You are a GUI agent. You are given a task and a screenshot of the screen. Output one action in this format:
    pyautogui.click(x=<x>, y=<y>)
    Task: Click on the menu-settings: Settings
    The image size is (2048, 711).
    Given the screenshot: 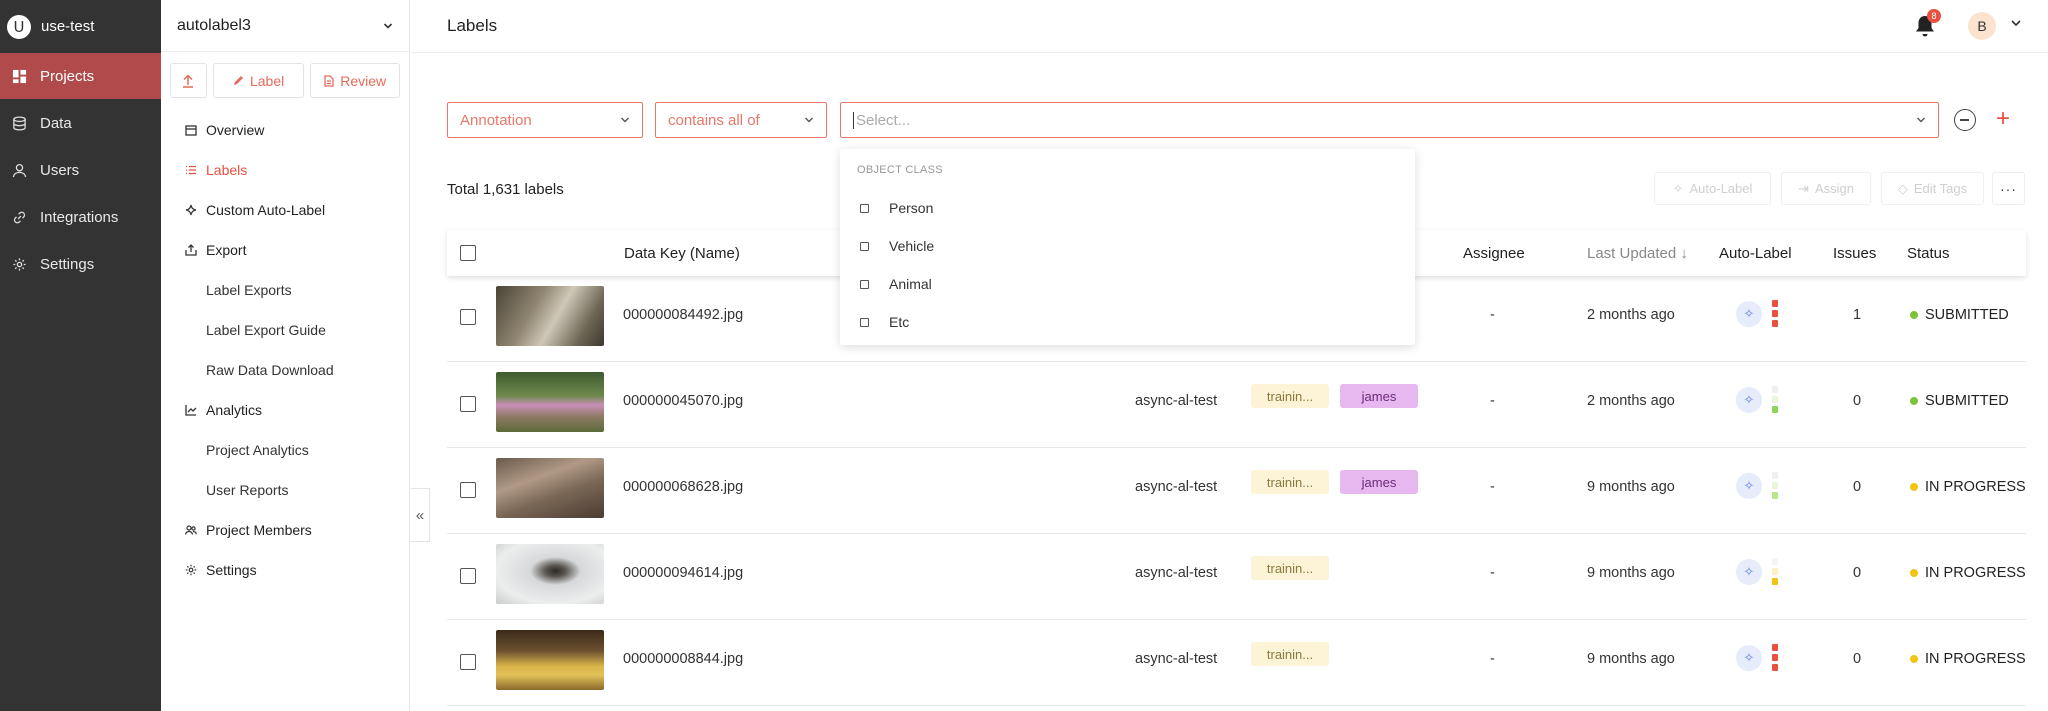 What is the action you would take?
    pyautogui.click(x=285, y=570)
    